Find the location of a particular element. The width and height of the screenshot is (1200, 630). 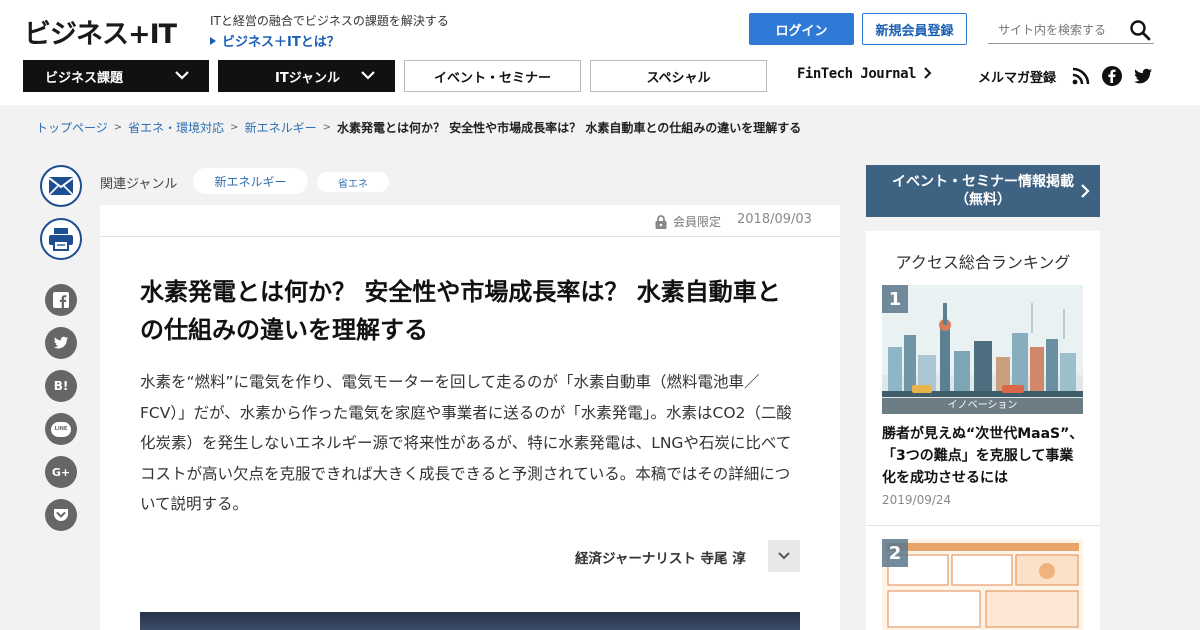

genre-tag: 省エネ is located at coordinates (353, 182).